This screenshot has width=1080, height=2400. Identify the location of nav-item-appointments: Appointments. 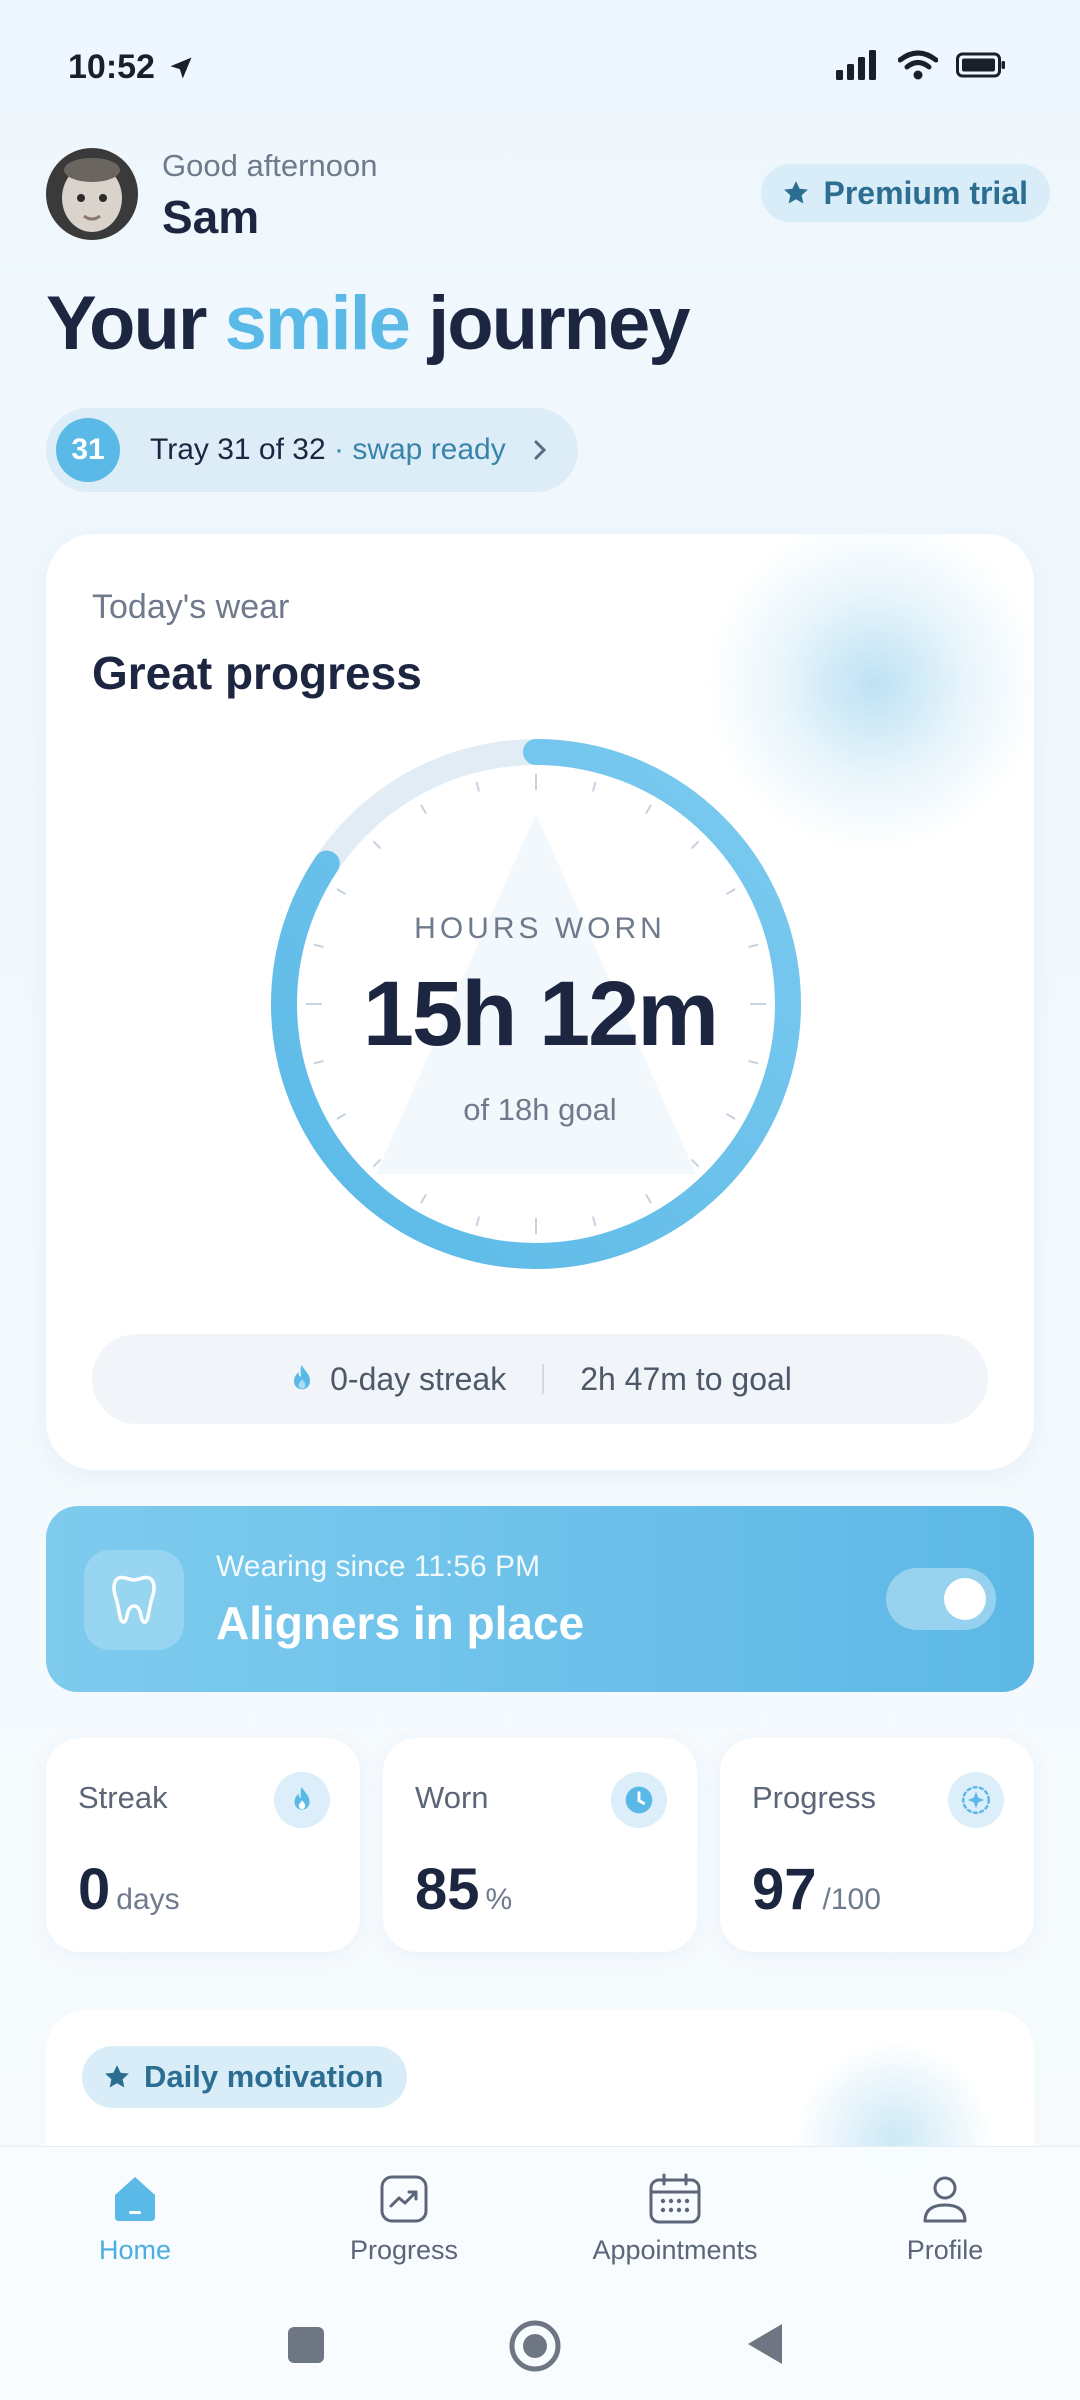
(675, 2219).